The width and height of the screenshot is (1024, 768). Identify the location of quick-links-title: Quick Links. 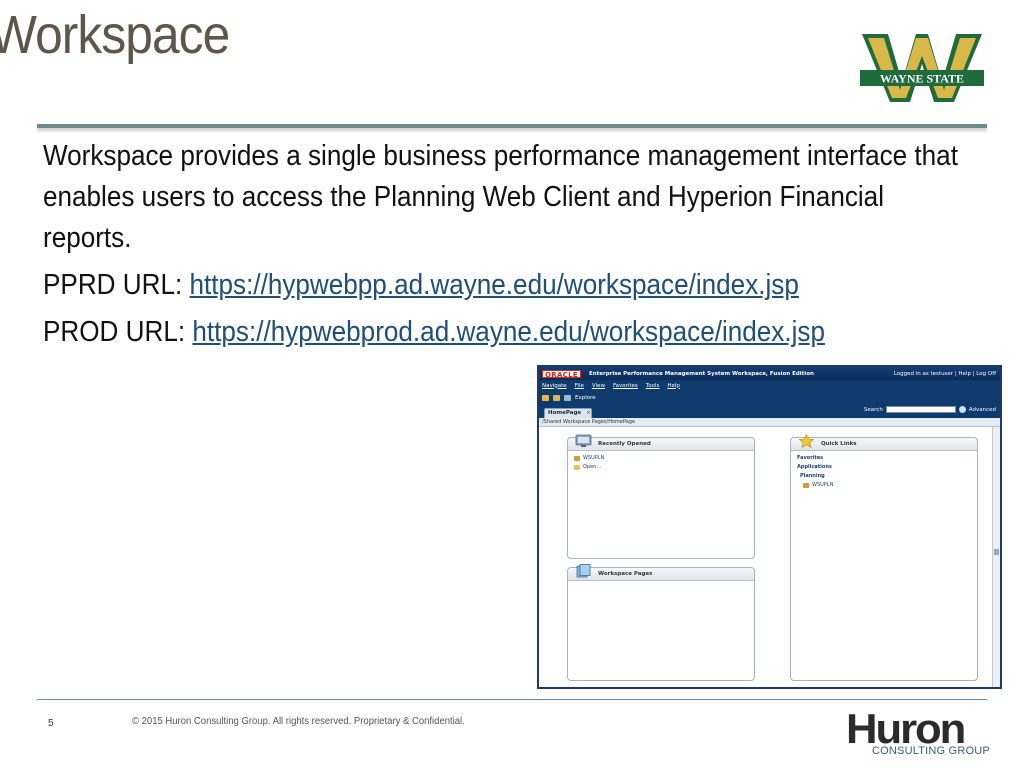
(839, 444).